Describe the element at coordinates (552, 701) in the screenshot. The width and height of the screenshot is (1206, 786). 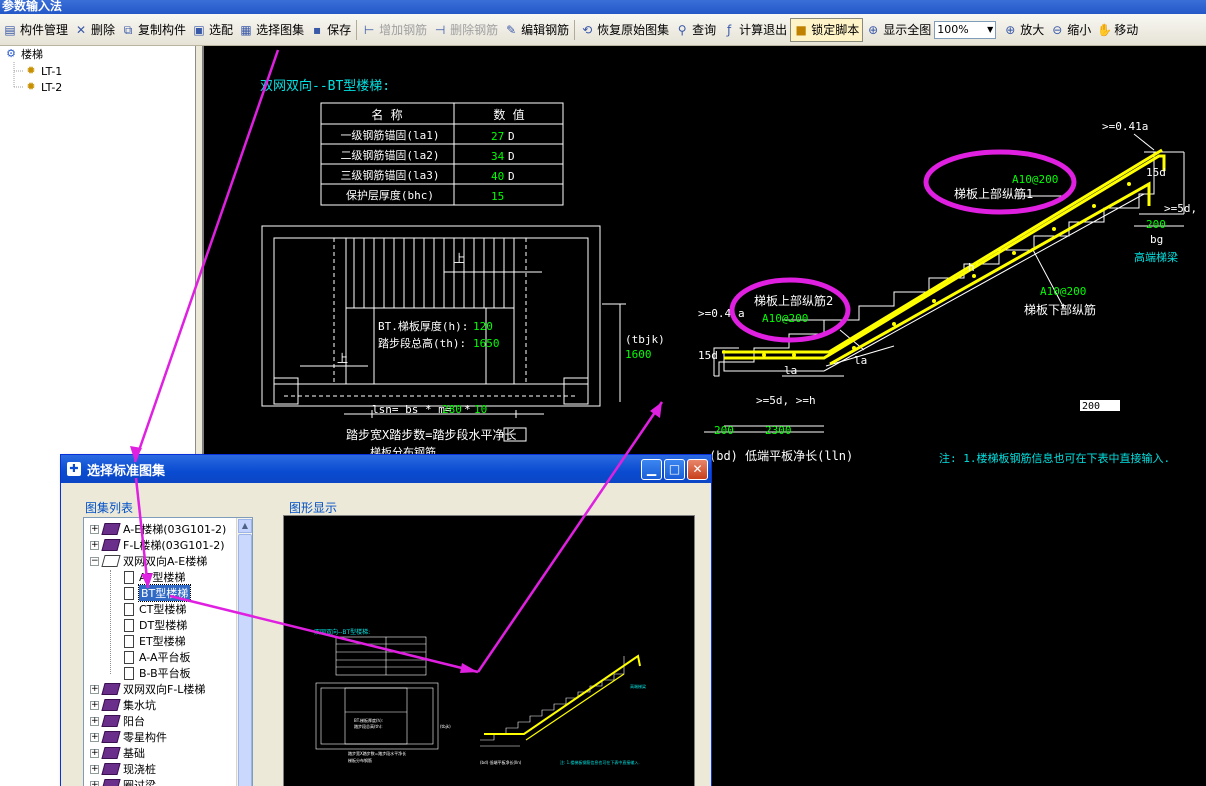
I see `preview-section` at that location.